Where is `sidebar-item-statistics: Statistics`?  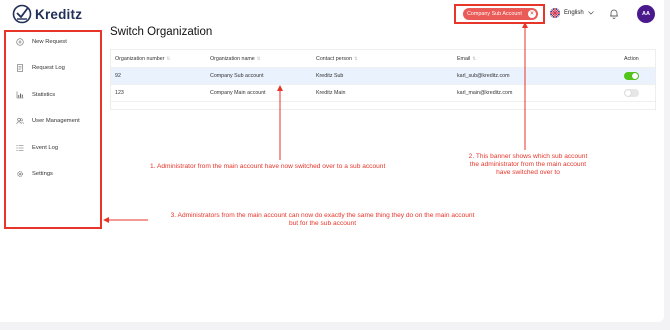
sidebar-item-statistics: Statistics is located at coordinates (35, 95).